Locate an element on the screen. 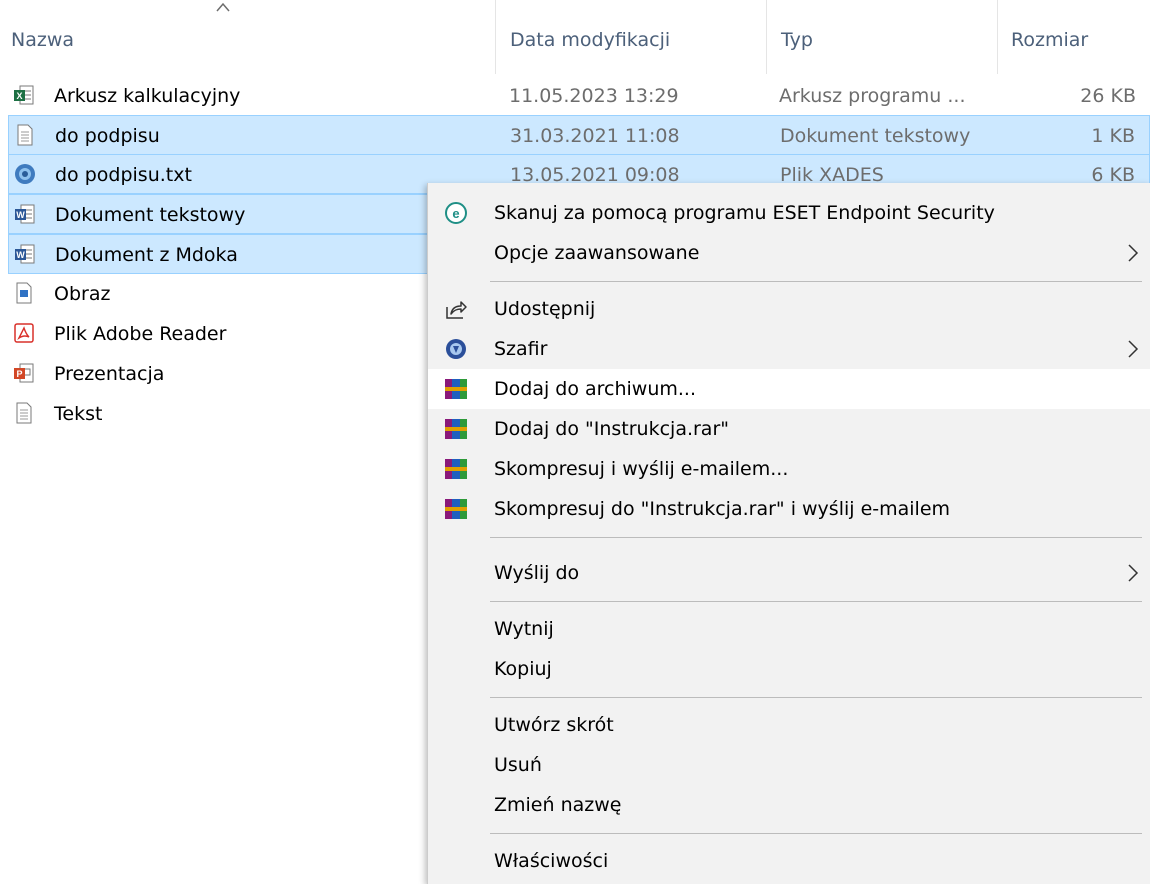 The width and height of the screenshot is (1150, 884). menu-item-label: Kopiuj is located at coordinates (523, 669).